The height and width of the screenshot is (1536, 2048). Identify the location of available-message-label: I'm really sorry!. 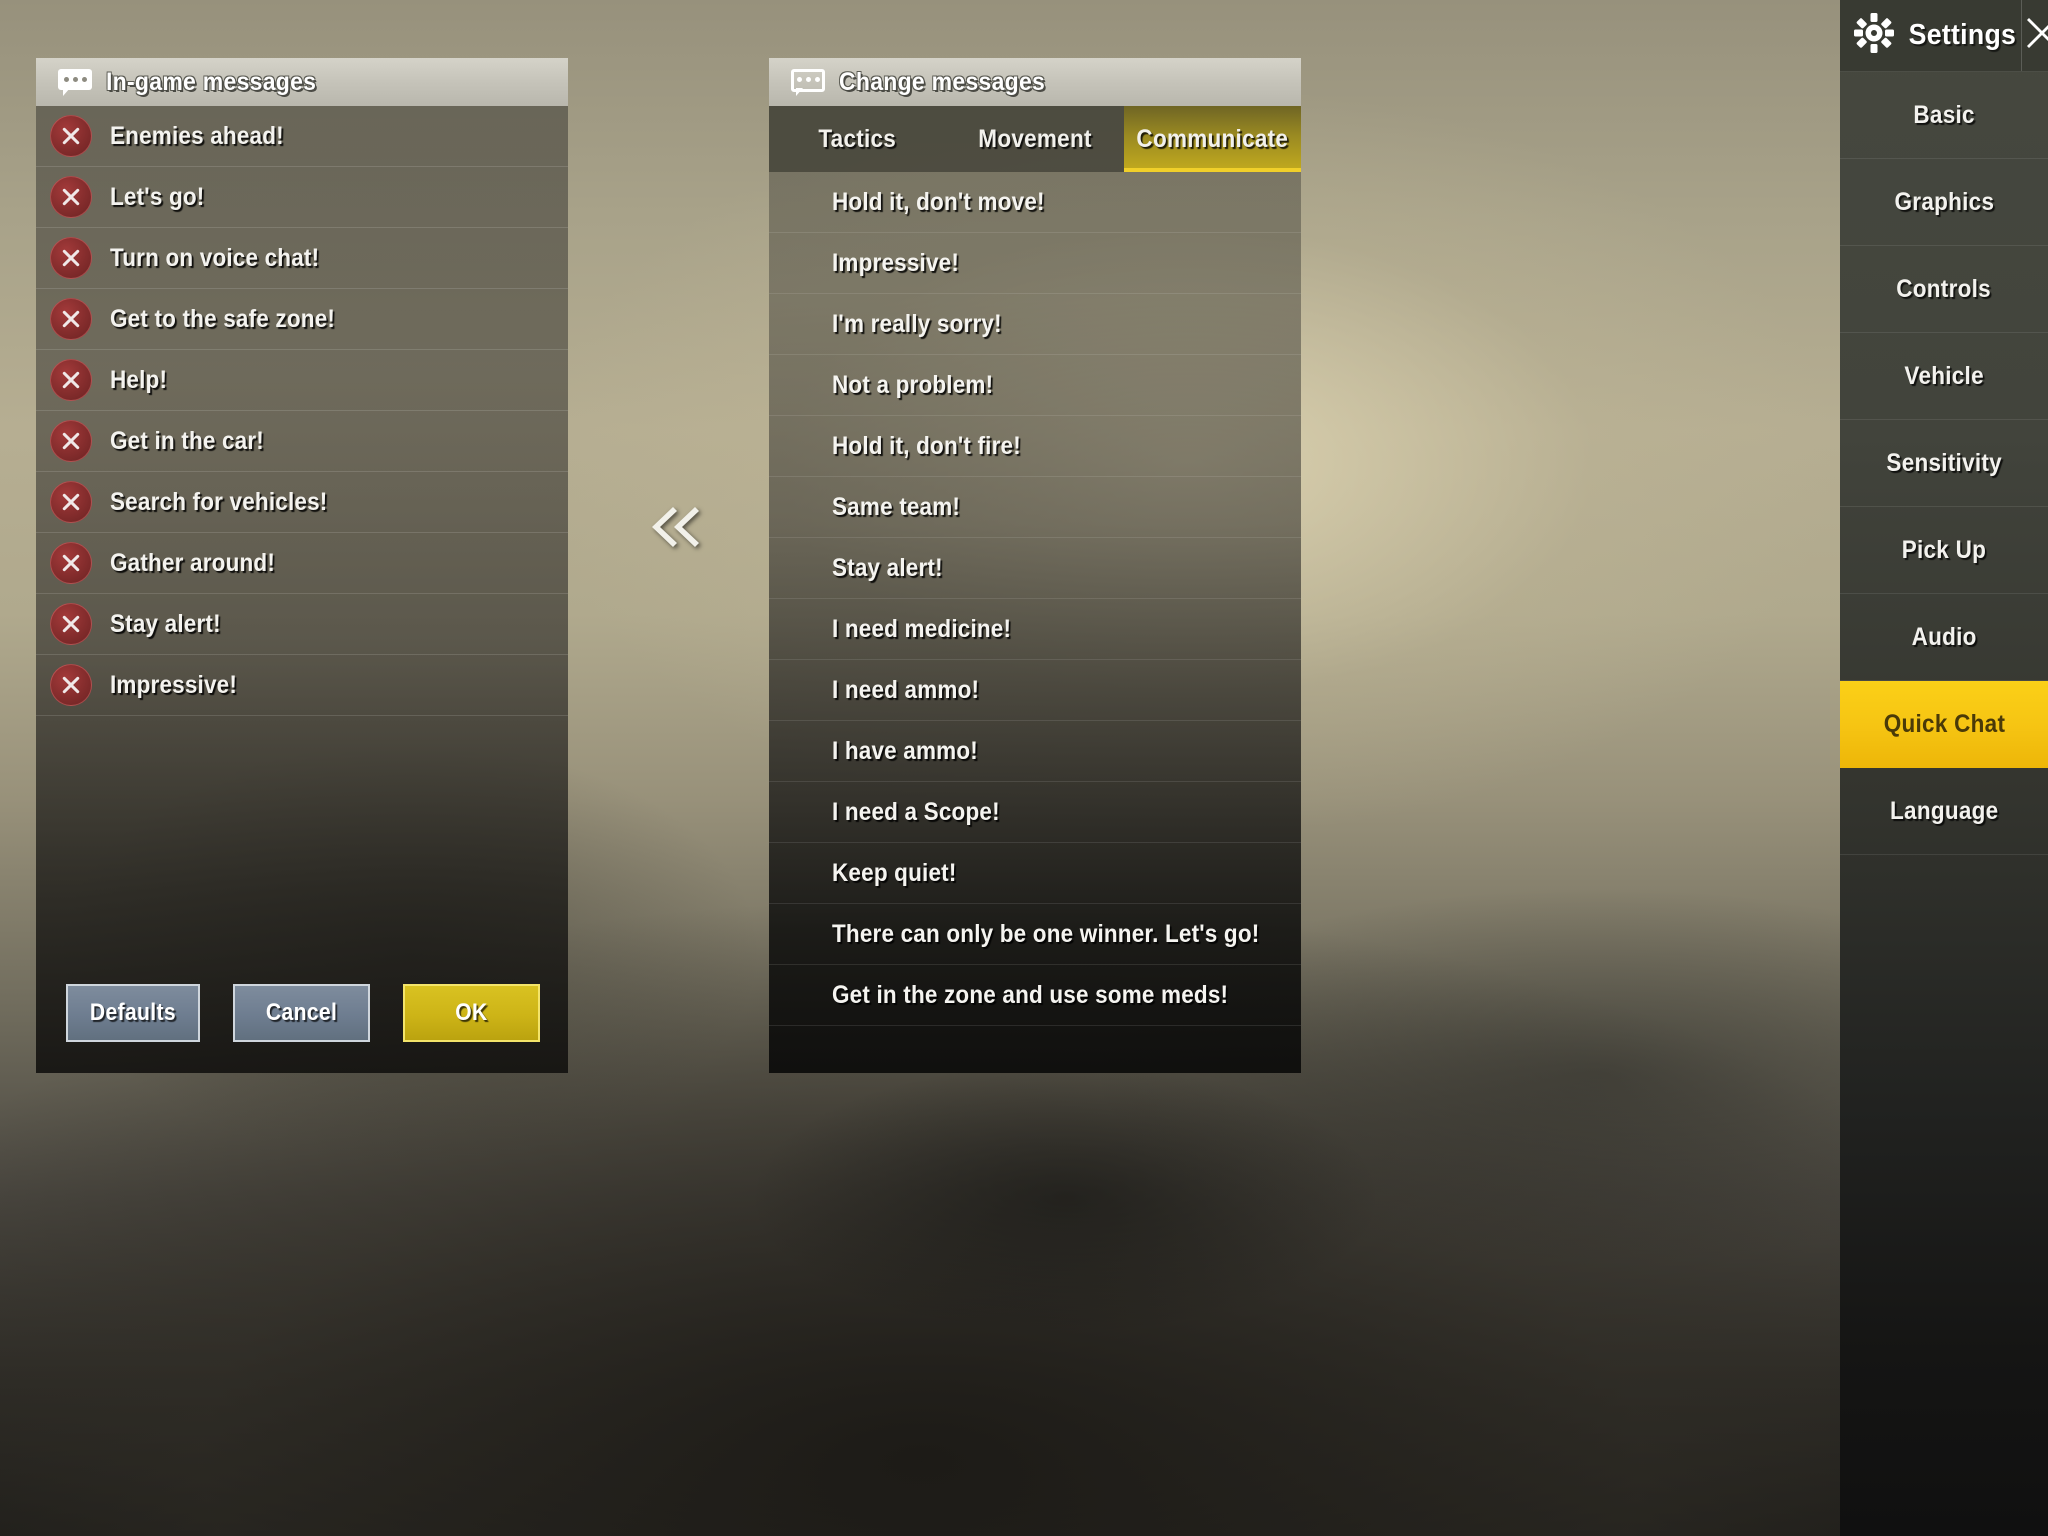
(917, 323).